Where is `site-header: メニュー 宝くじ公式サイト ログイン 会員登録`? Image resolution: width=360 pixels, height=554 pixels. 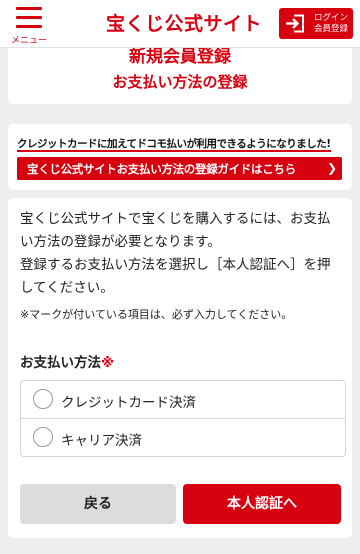 site-header: メニュー 宝くじ公式サイト ログイン 会員登録 is located at coordinates (180, 24).